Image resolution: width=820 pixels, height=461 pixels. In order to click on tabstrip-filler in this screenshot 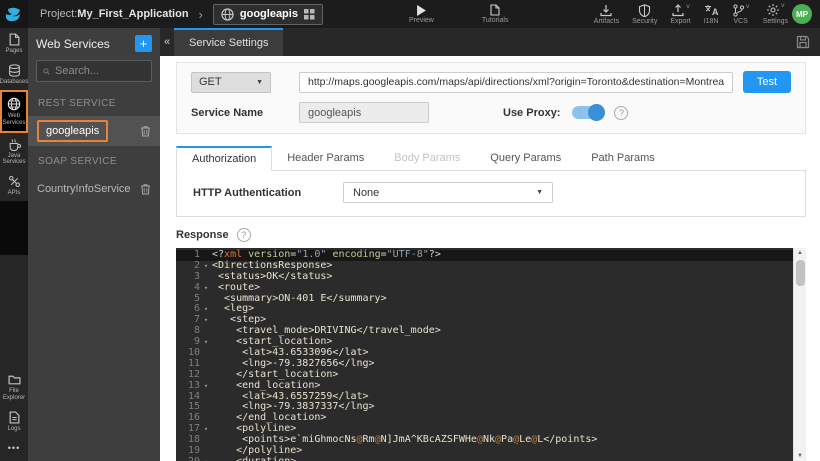, I will do `click(737, 158)`.